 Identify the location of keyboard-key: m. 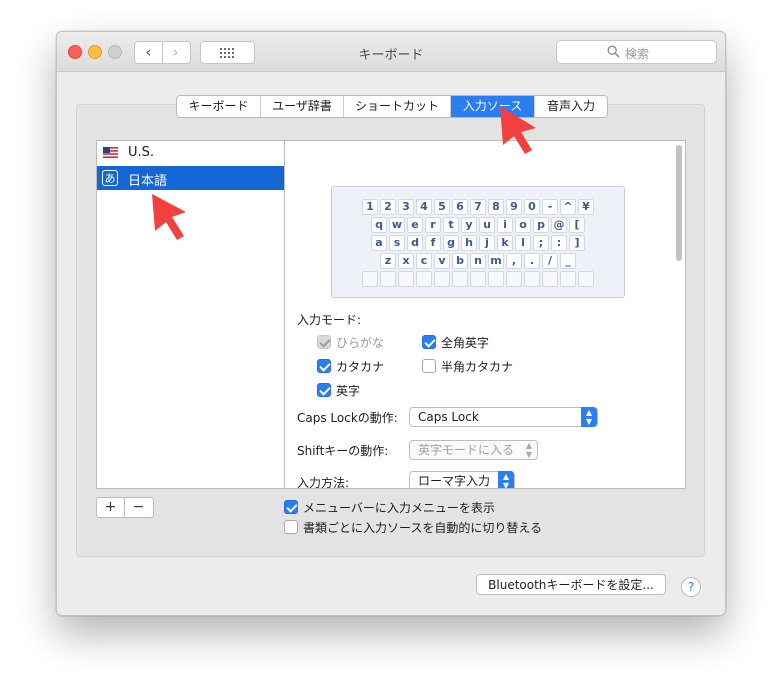
(496, 261).